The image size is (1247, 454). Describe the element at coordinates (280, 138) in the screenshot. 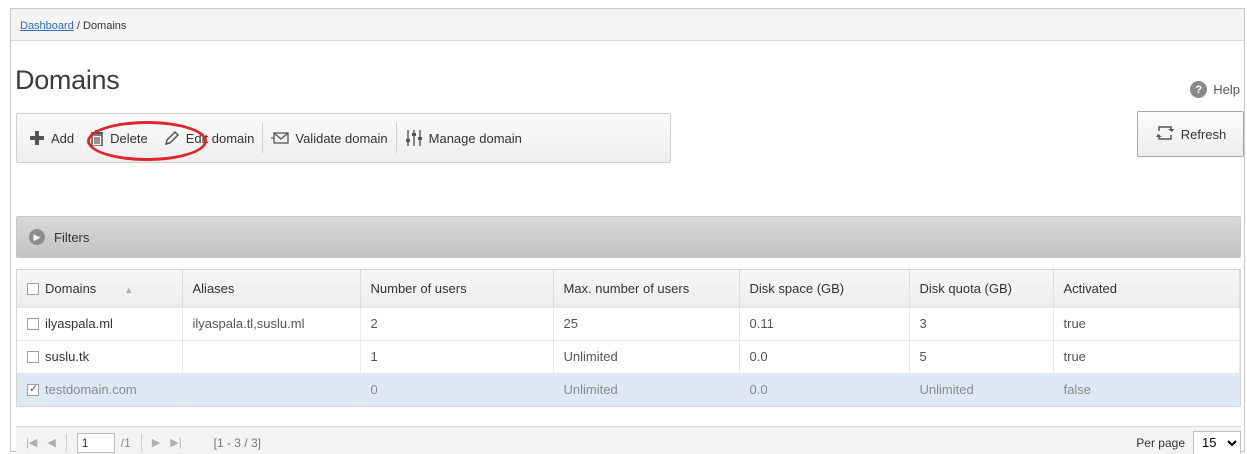

I see `envelope-check-icon` at that location.